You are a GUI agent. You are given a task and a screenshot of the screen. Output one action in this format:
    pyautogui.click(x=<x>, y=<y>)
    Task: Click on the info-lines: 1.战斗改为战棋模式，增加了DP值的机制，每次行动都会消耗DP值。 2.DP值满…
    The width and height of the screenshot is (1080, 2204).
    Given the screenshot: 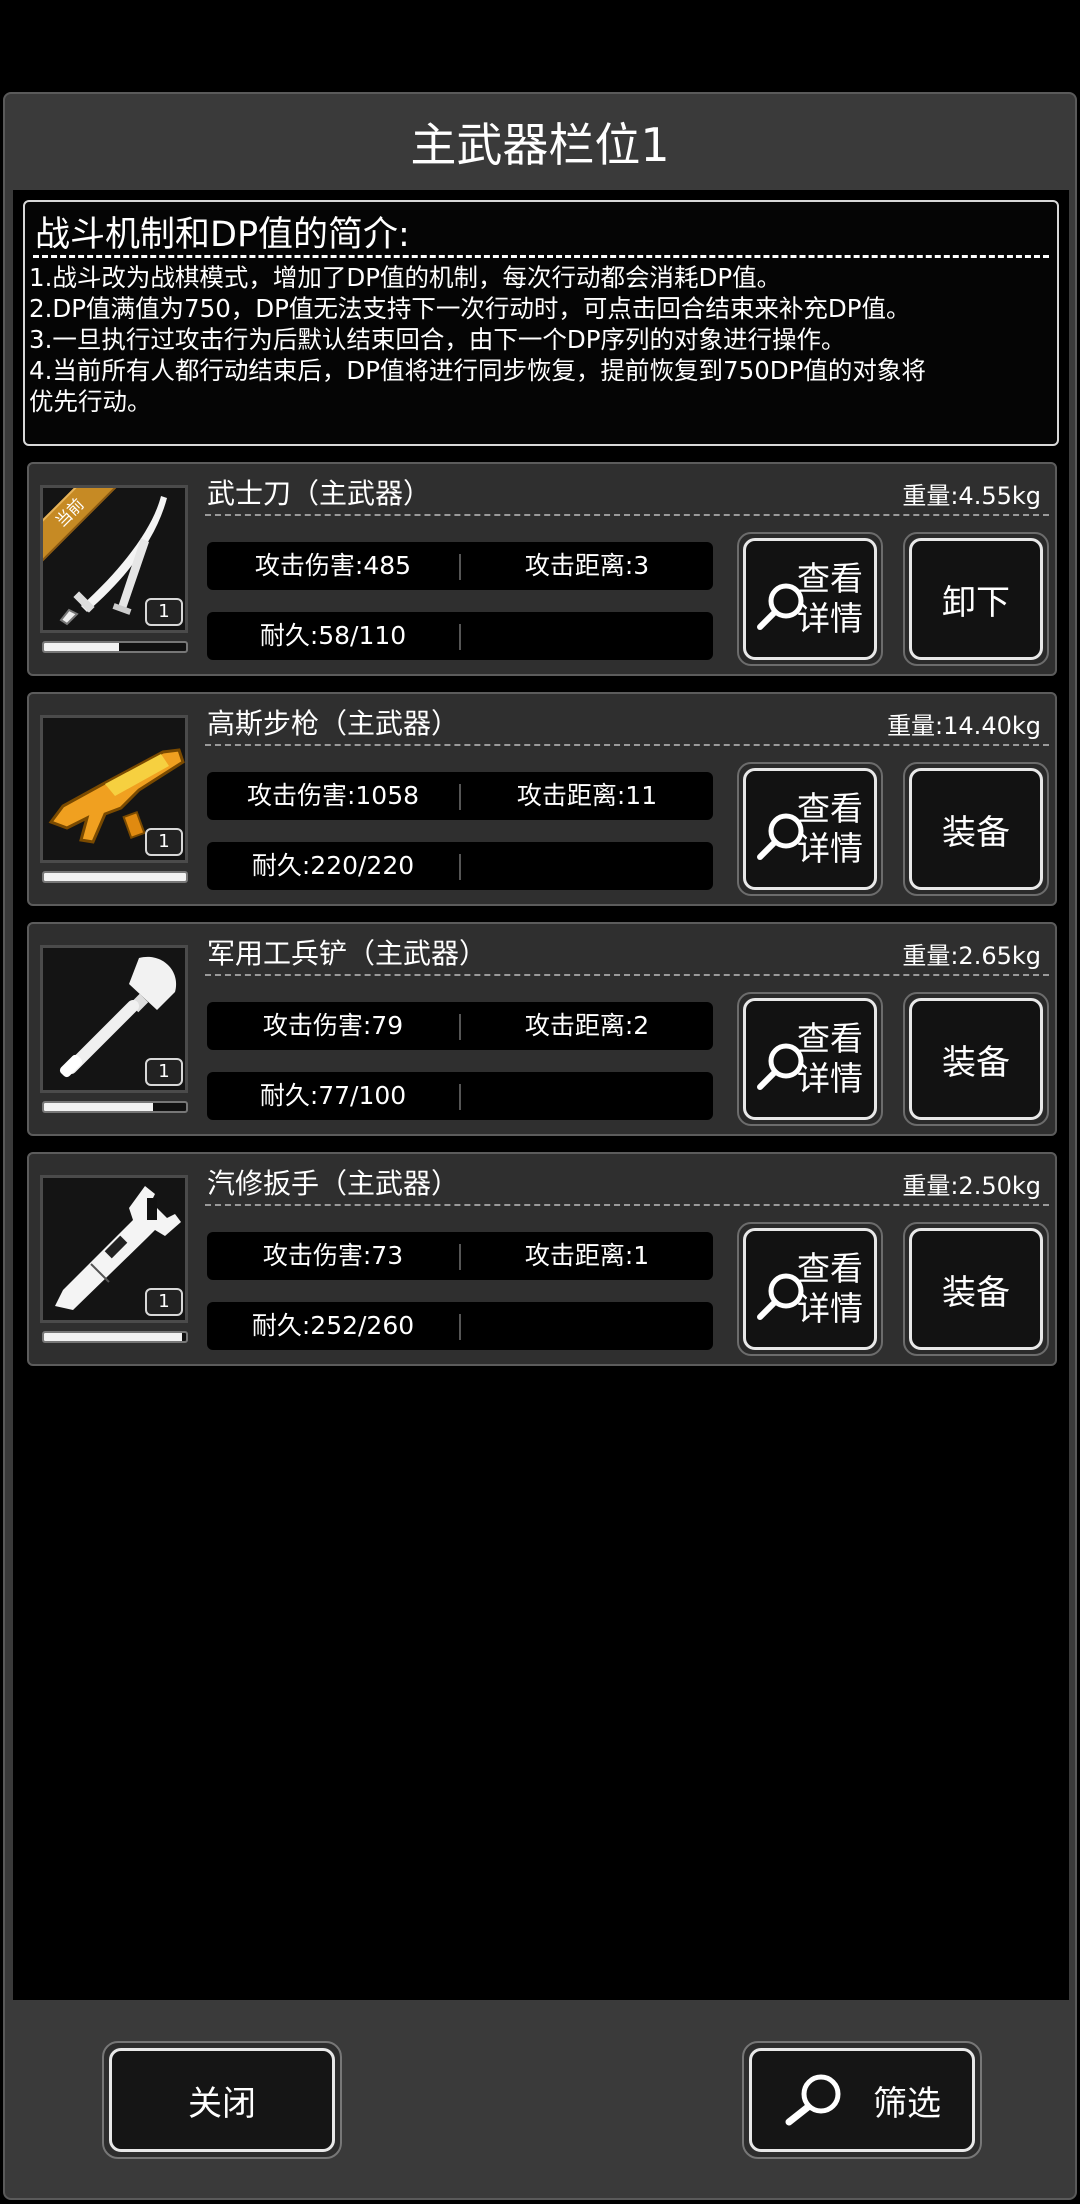 What is the action you would take?
    pyautogui.click(x=539, y=339)
    